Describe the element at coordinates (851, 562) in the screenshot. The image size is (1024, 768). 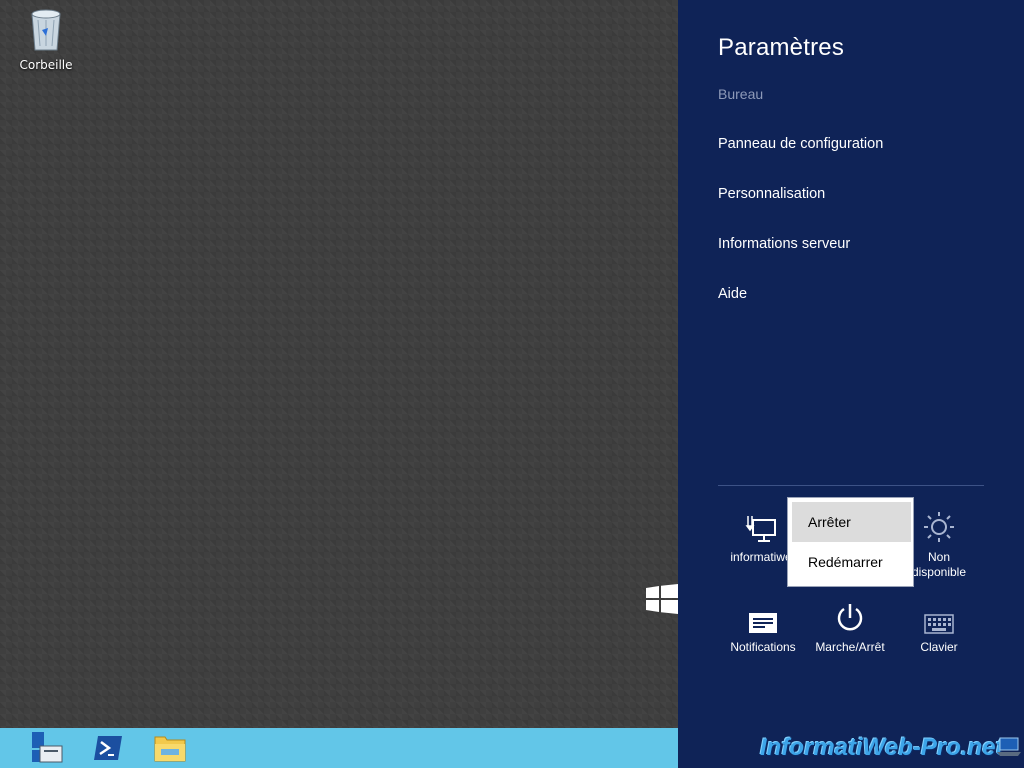
I see `restart-menu-item: Redémarrer` at that location.